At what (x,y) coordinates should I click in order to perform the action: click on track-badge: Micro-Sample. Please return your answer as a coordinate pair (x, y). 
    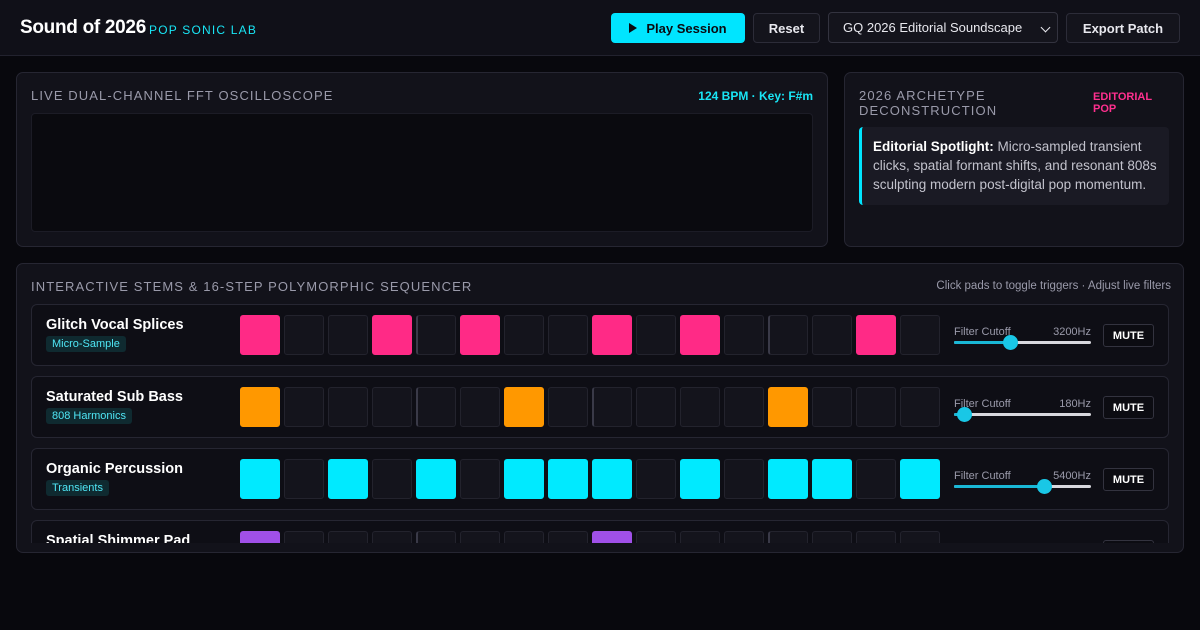
    Looking at the image, I should click on (86, 344).